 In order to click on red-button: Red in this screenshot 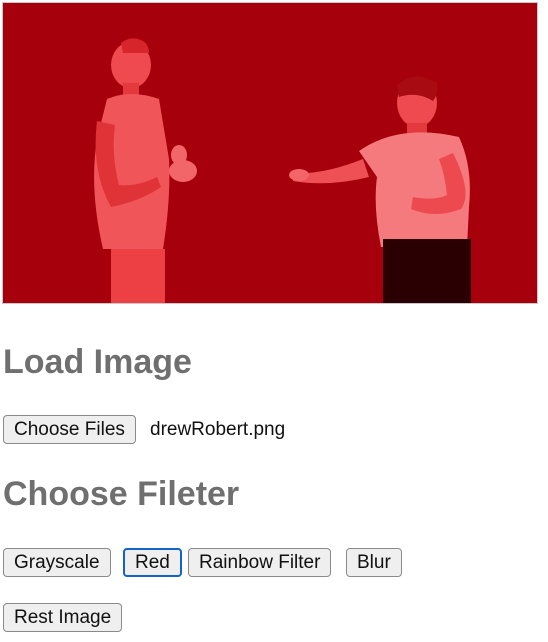, I will do `click(152, 562)`.